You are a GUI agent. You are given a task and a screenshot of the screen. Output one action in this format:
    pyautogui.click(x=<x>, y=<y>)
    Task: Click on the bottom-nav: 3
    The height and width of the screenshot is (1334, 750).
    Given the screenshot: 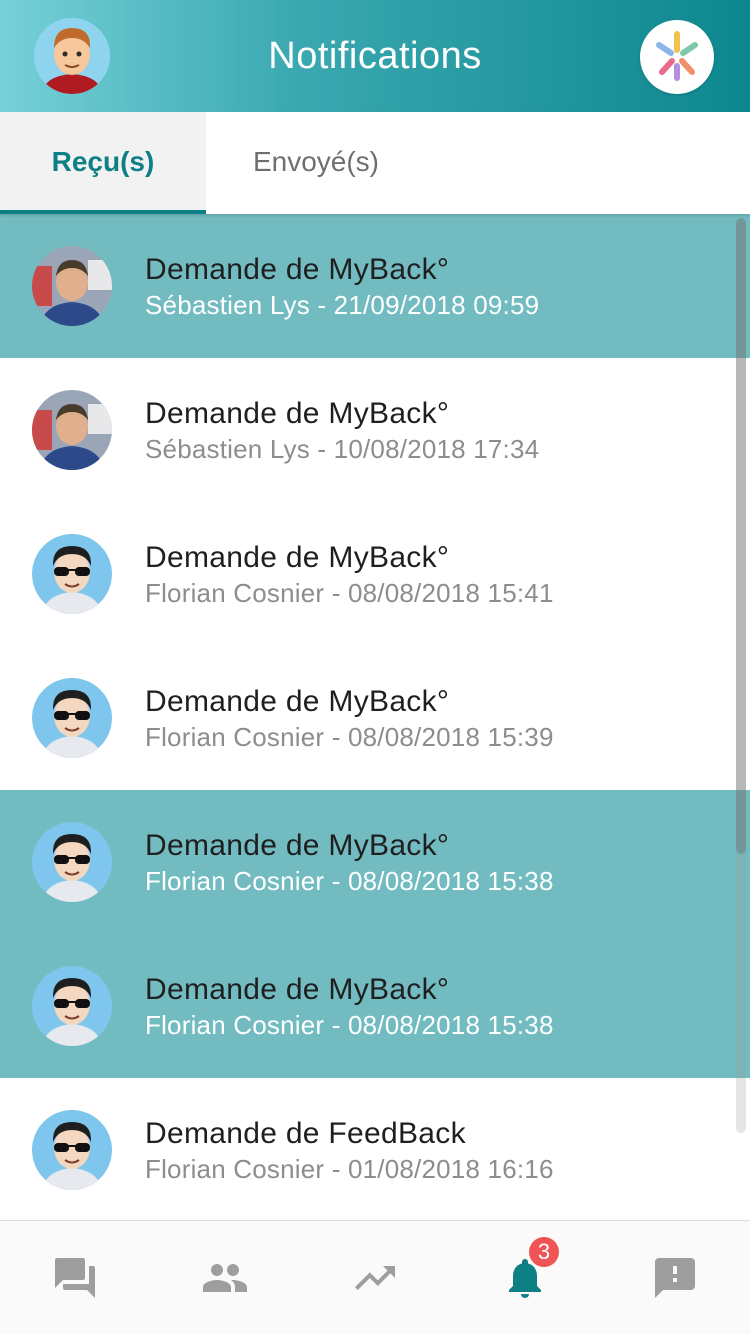 What is the action you would take?
    pyautogui.click(x=375, y=1277)
    